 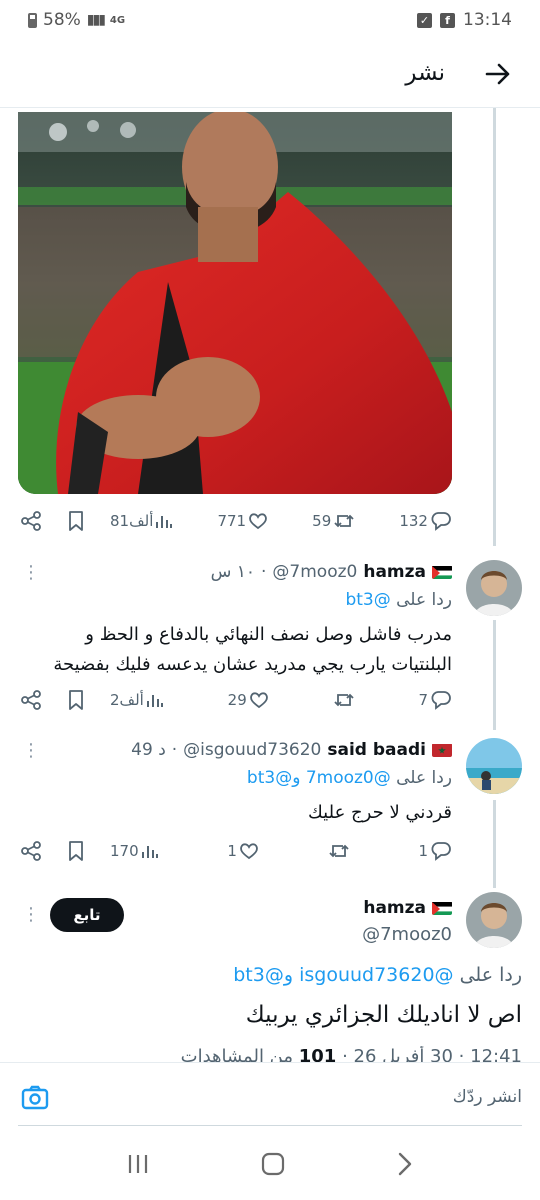 I want to click on tweet-text: قردني لا حرج عليك, so click(x=380, y=812).